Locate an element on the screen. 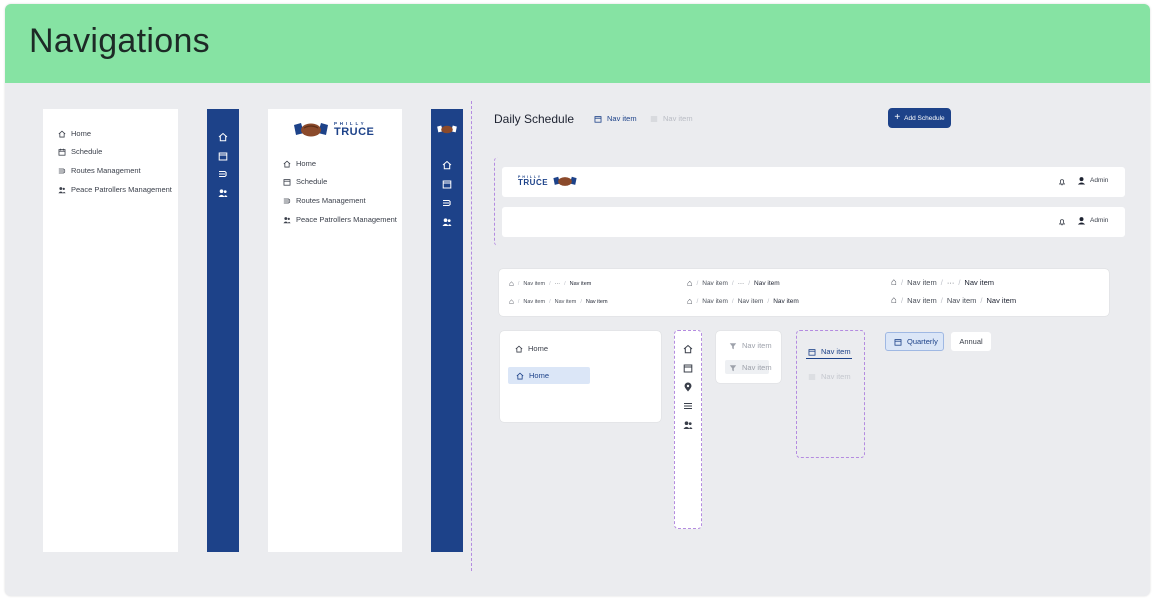 The height and width of the screenshot is (600, 1154). nav-item-home-default: Home is located at coordinates (531, 348).